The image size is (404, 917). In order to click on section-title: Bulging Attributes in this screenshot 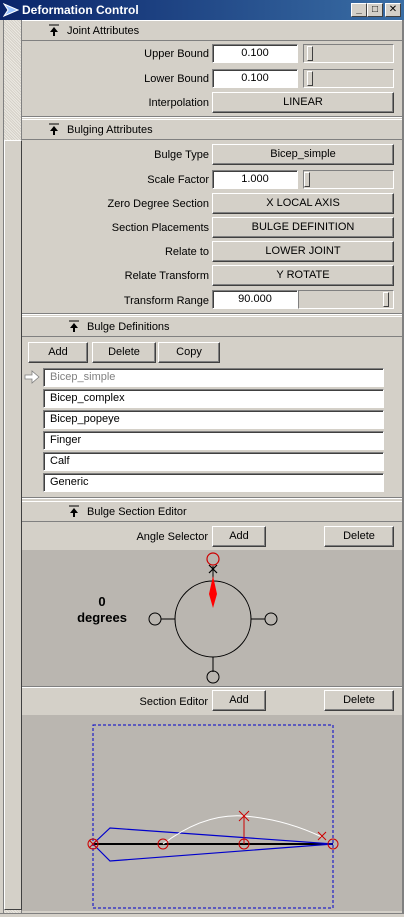, I will do `click(110, 130)`.